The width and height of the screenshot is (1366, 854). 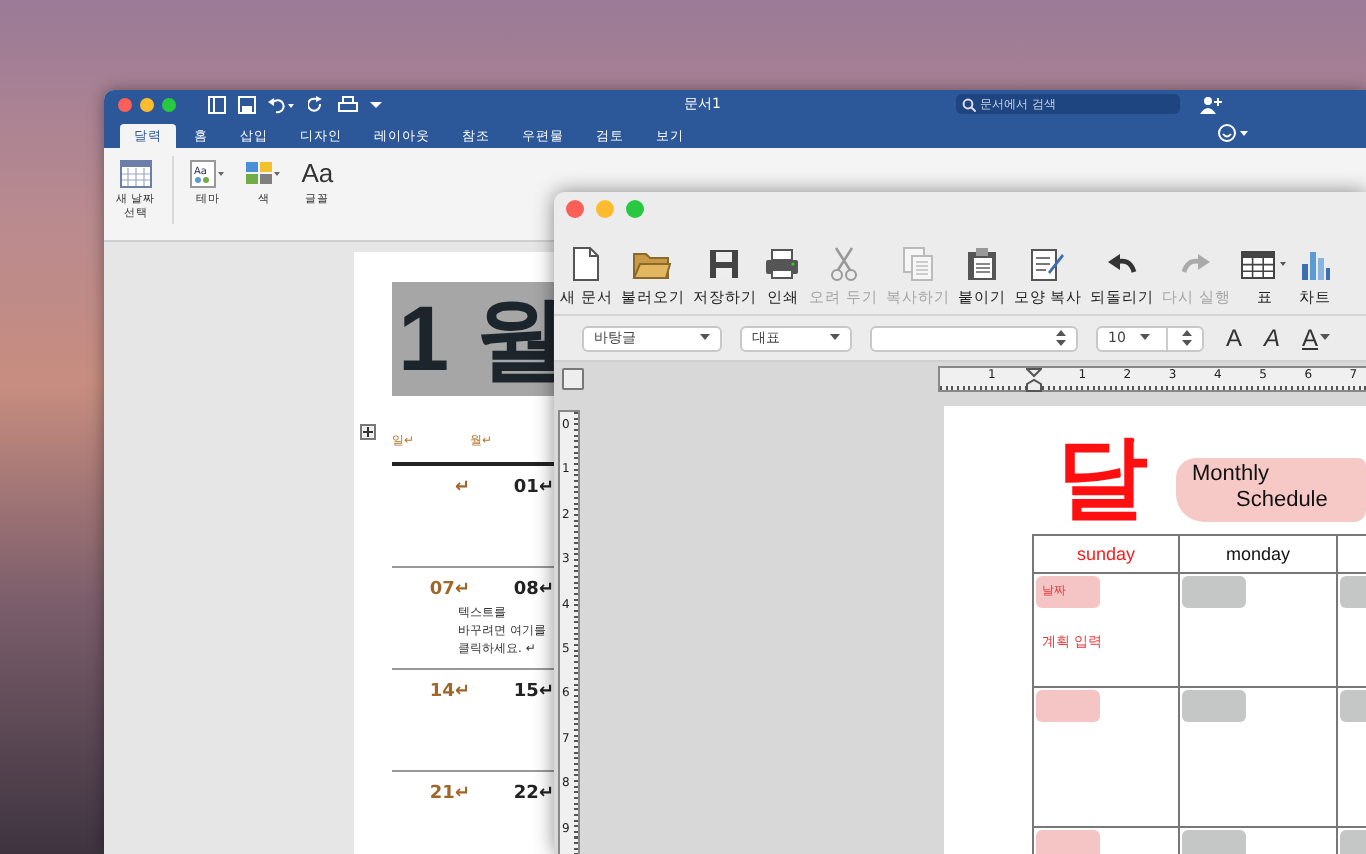 What do you see at coordinates (449, 794) in the screenshot?
I see `date-number: 21↵` at bounding box center [449, 794].